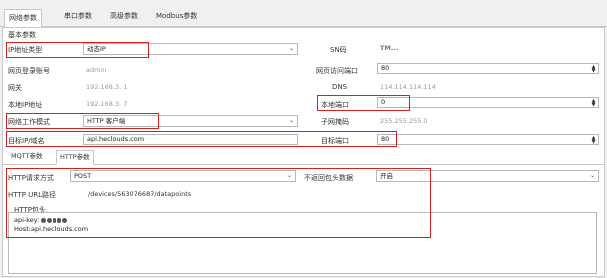  Describe the element at coordinates (328, 178) in the screenshot. I see `no-header-label: 不返回包头数据` at that location.